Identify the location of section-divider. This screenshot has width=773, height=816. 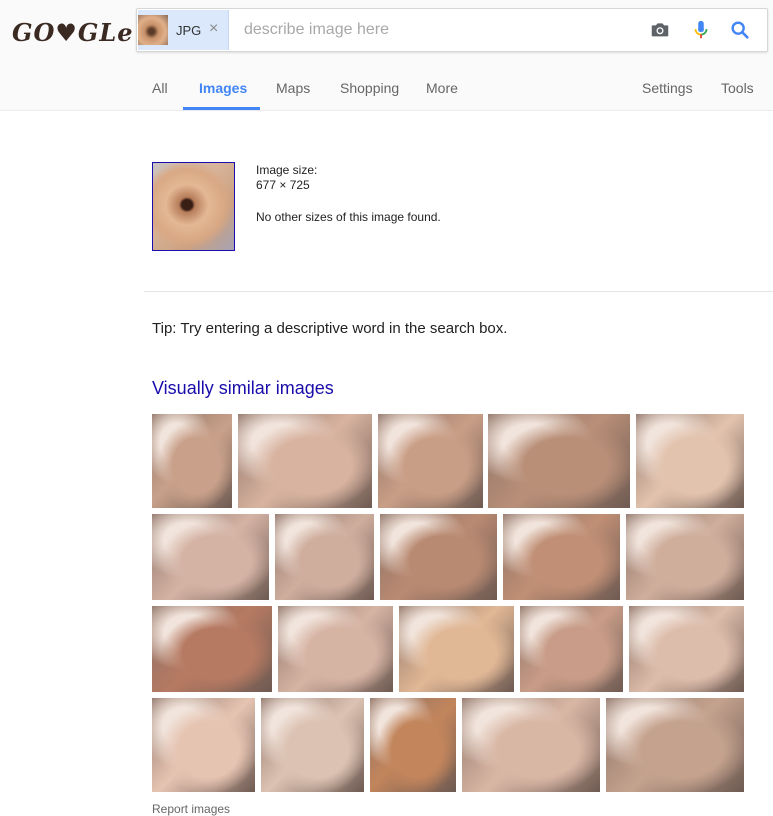
(458, 291).